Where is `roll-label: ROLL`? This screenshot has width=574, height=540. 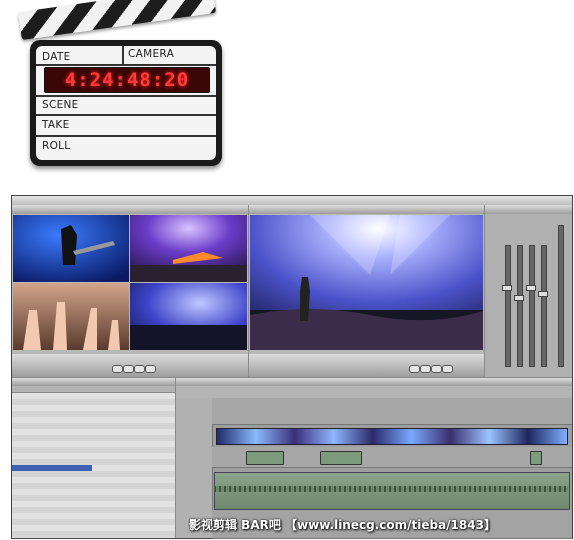 roll-label: ROLL is located at coordinates (56, 146).